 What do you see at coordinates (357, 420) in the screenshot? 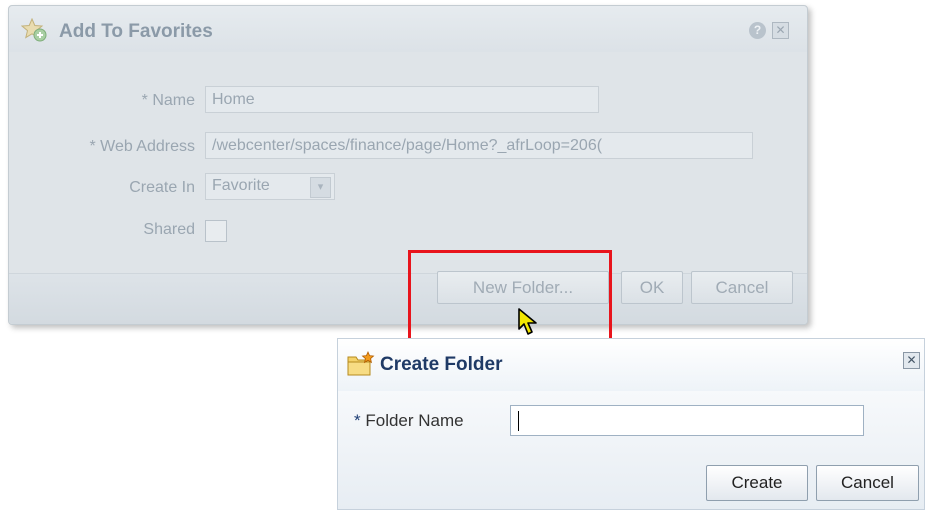
I see `required-marker: *` at bounding box center [357, 420].